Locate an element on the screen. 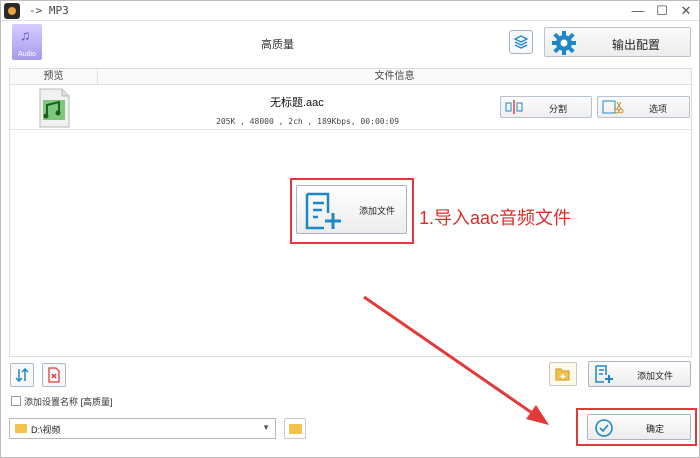  sort-icon is located at coordinates (22, 375).